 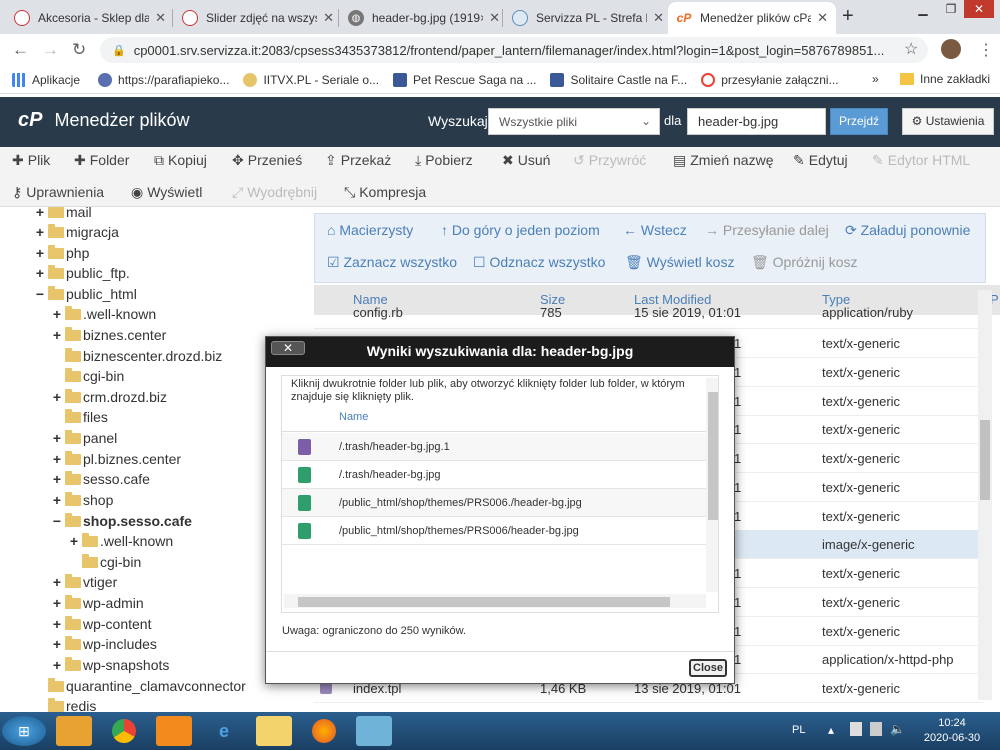 I want to click on back-arrow-icon: ←, so click(x=20, y=50).